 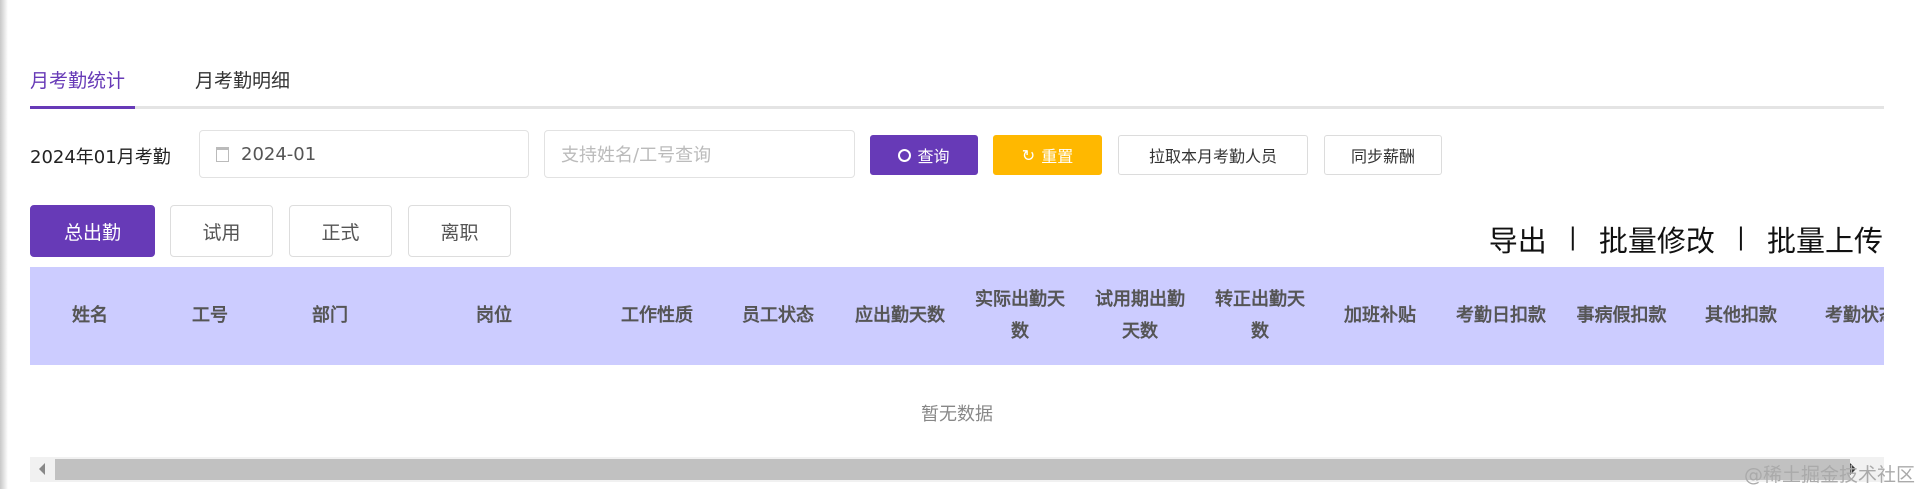 I want to click on refresh-icon: ↻, so click(x=1028, y=155).